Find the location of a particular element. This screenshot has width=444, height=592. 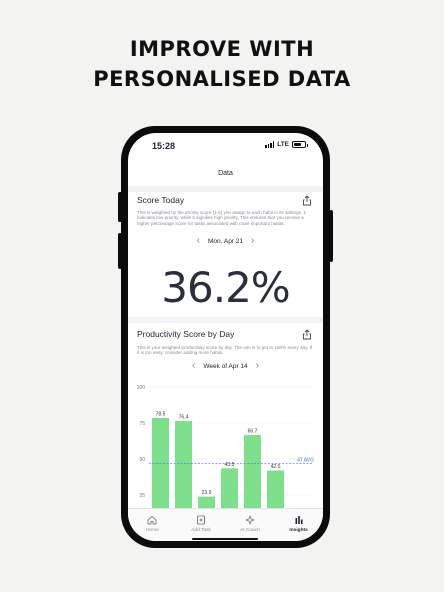

headline-line-1: IMPROVE WITH is located at coordinates (222, 49).